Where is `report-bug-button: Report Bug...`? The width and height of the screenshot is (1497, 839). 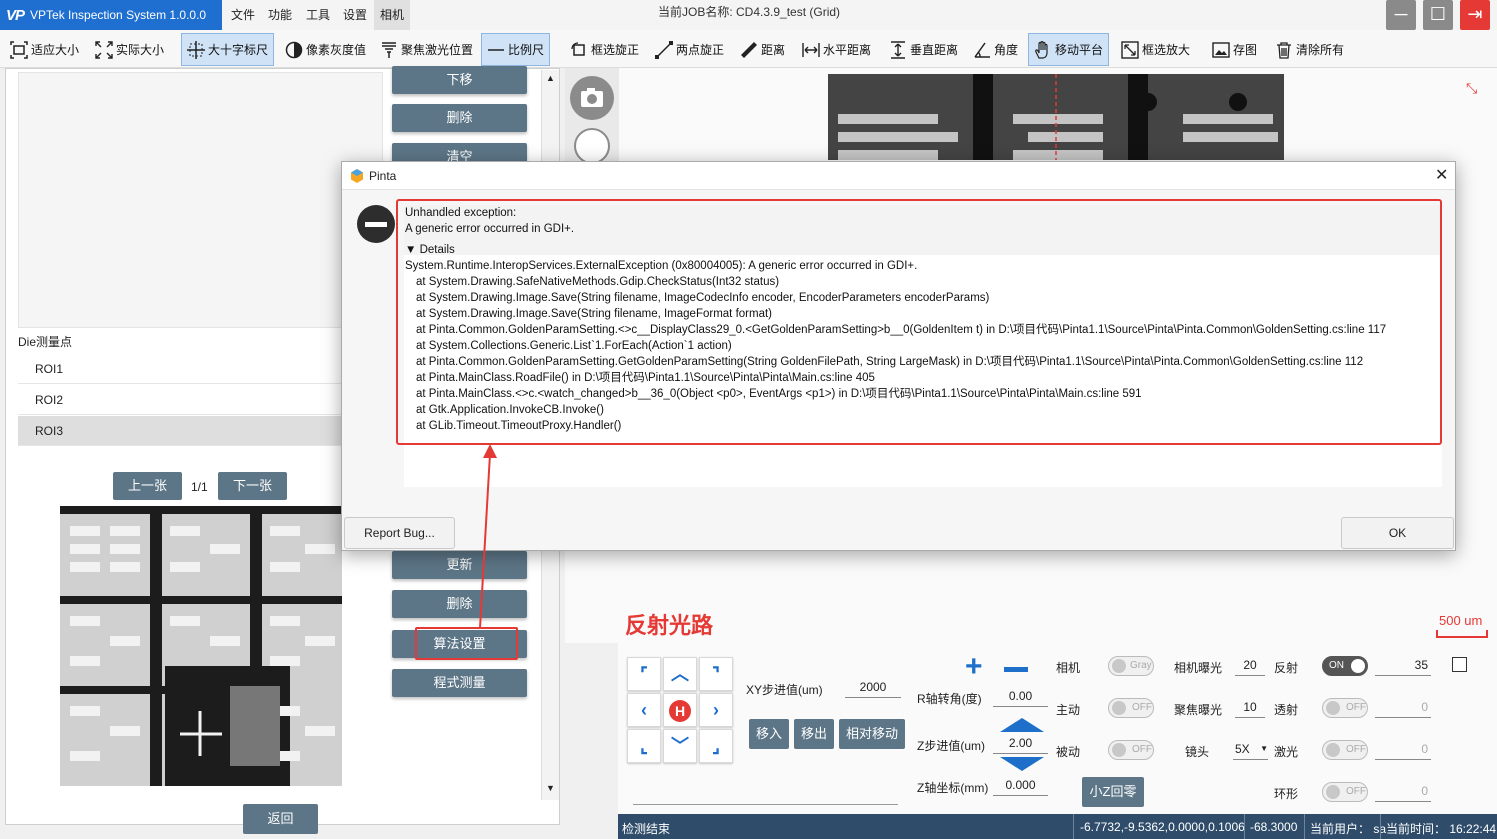 report-bug-button: Report Bug... is located at coordinates (399, 533).